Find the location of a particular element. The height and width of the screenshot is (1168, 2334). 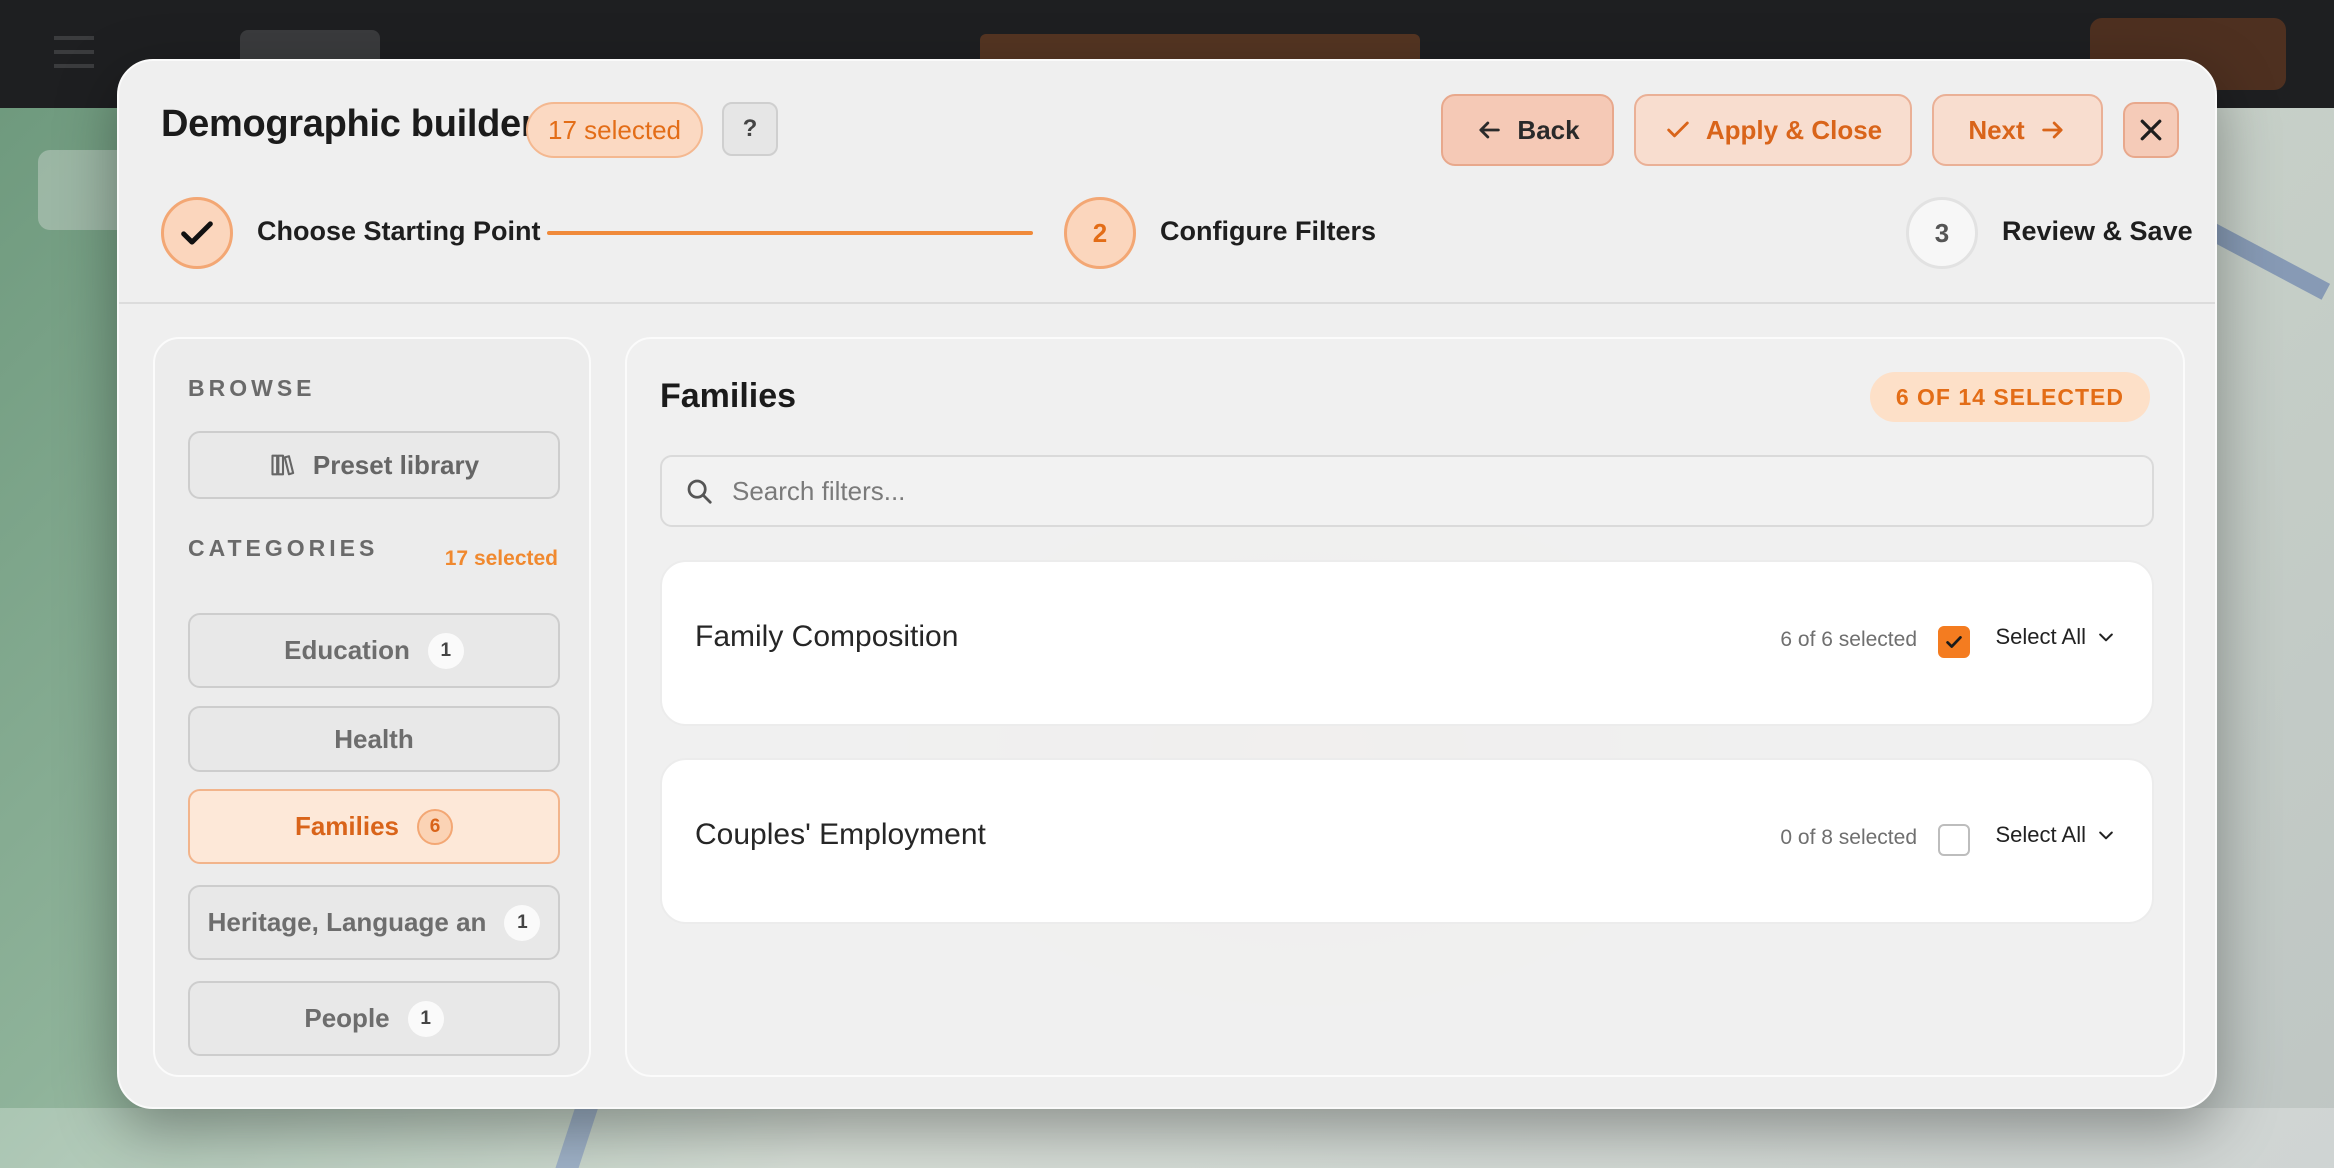

category-health: Health is located at coordinates (374, 739).